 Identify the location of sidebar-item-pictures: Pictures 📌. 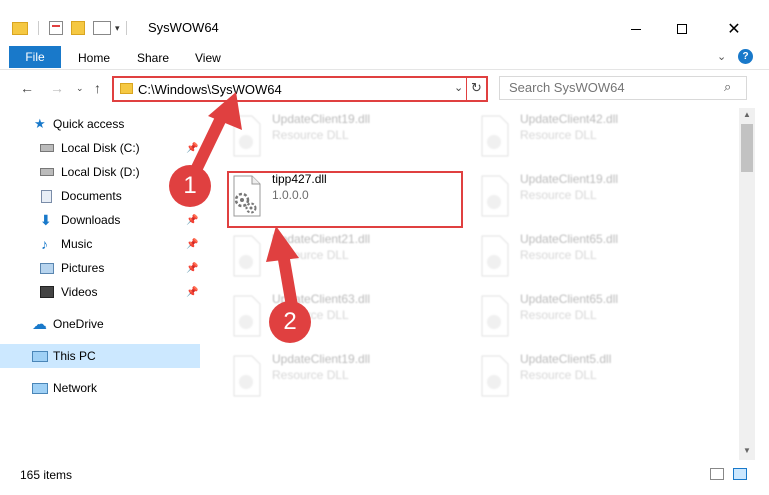
(100, 268).